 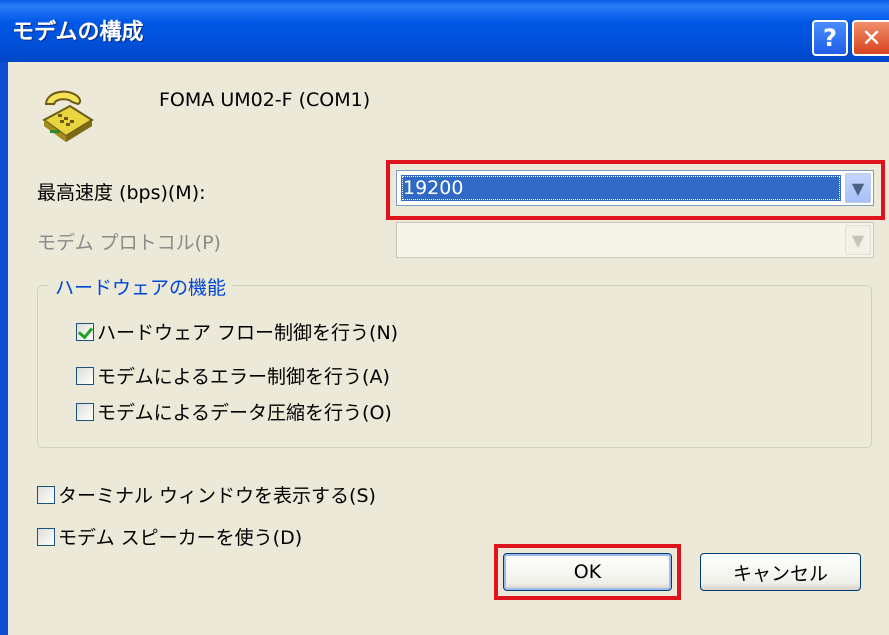 What do you see at coordinates (68, 116) in the screenshot?
I see `telephone-modem-icon` at bounding box center [68, 116].